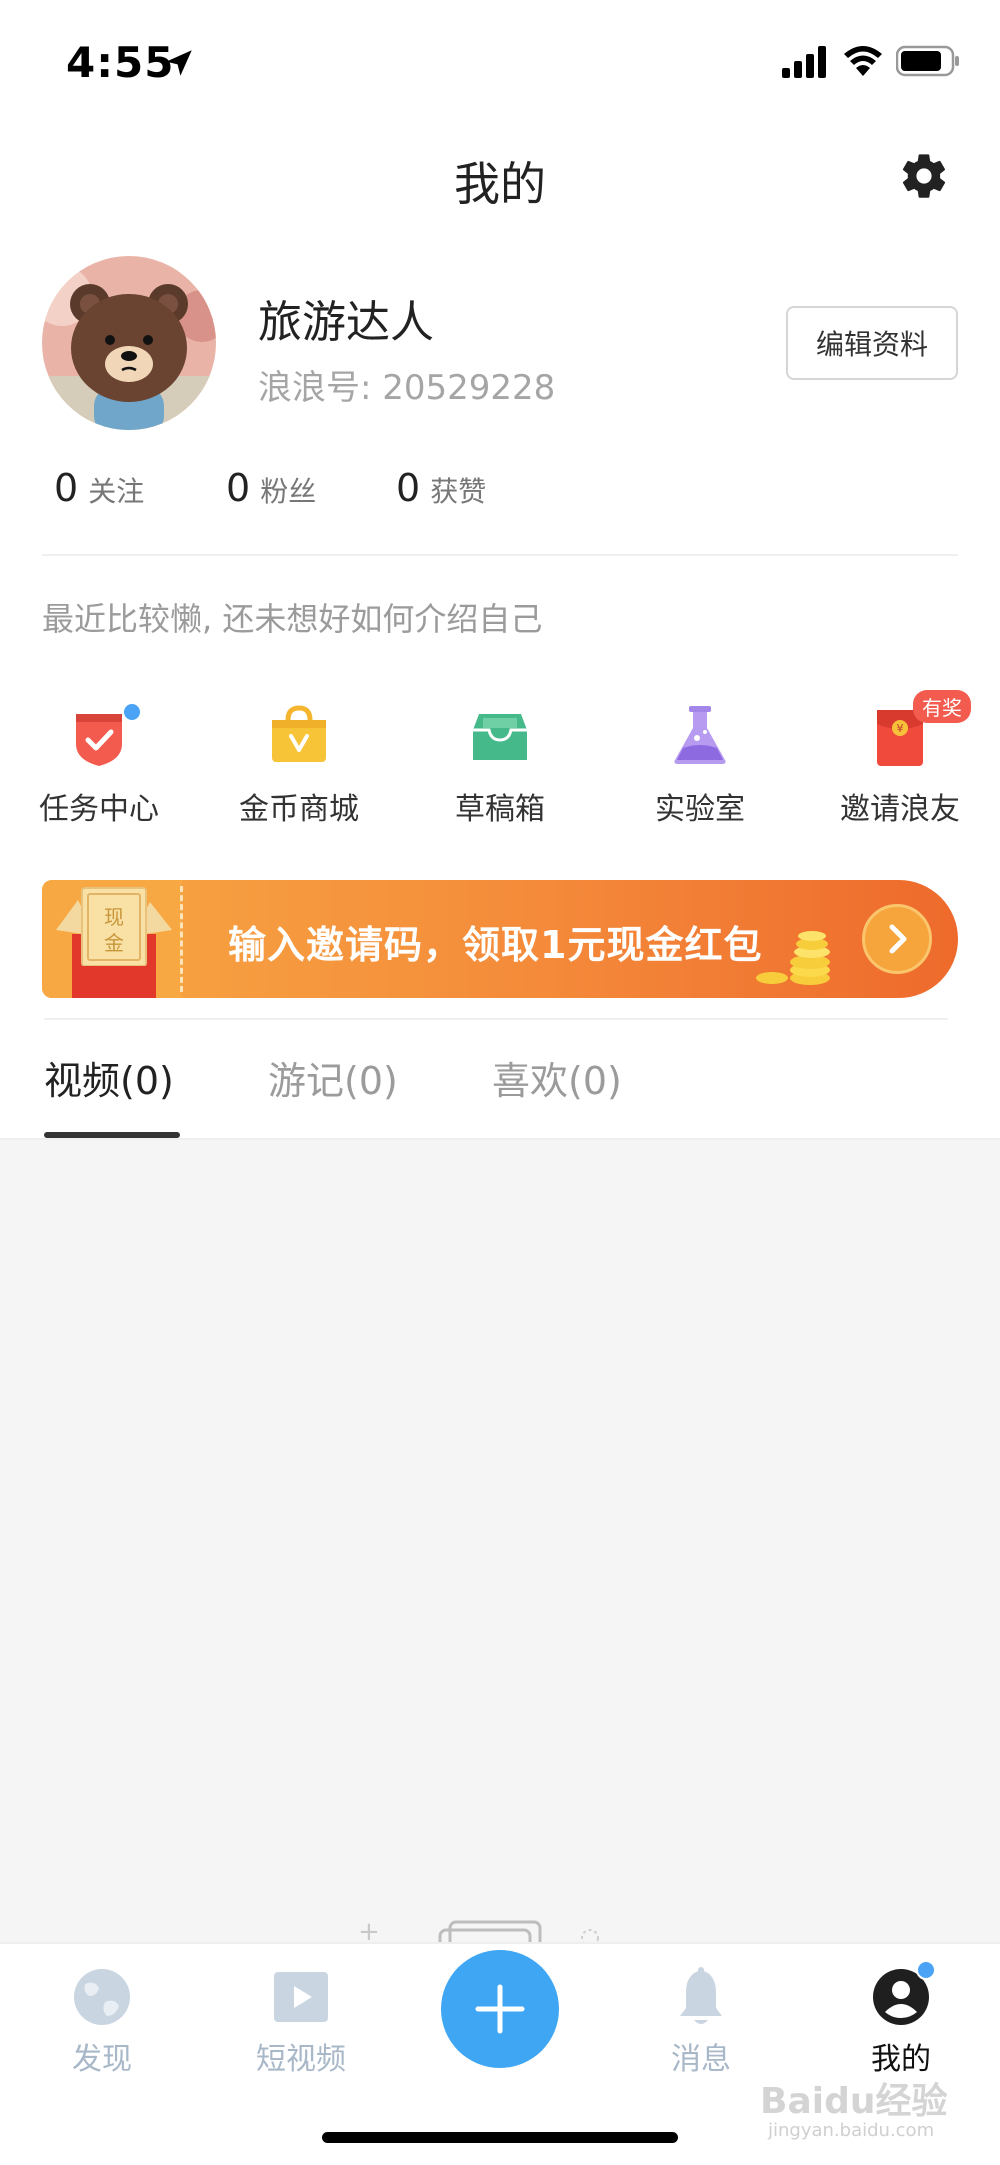 The width and height of the screenshot is (1000, 2165). What do you see at coordinates (700, 809) in the screenshot?
I see `shortcut-label: 实验室` at bounding box center [700, 809].